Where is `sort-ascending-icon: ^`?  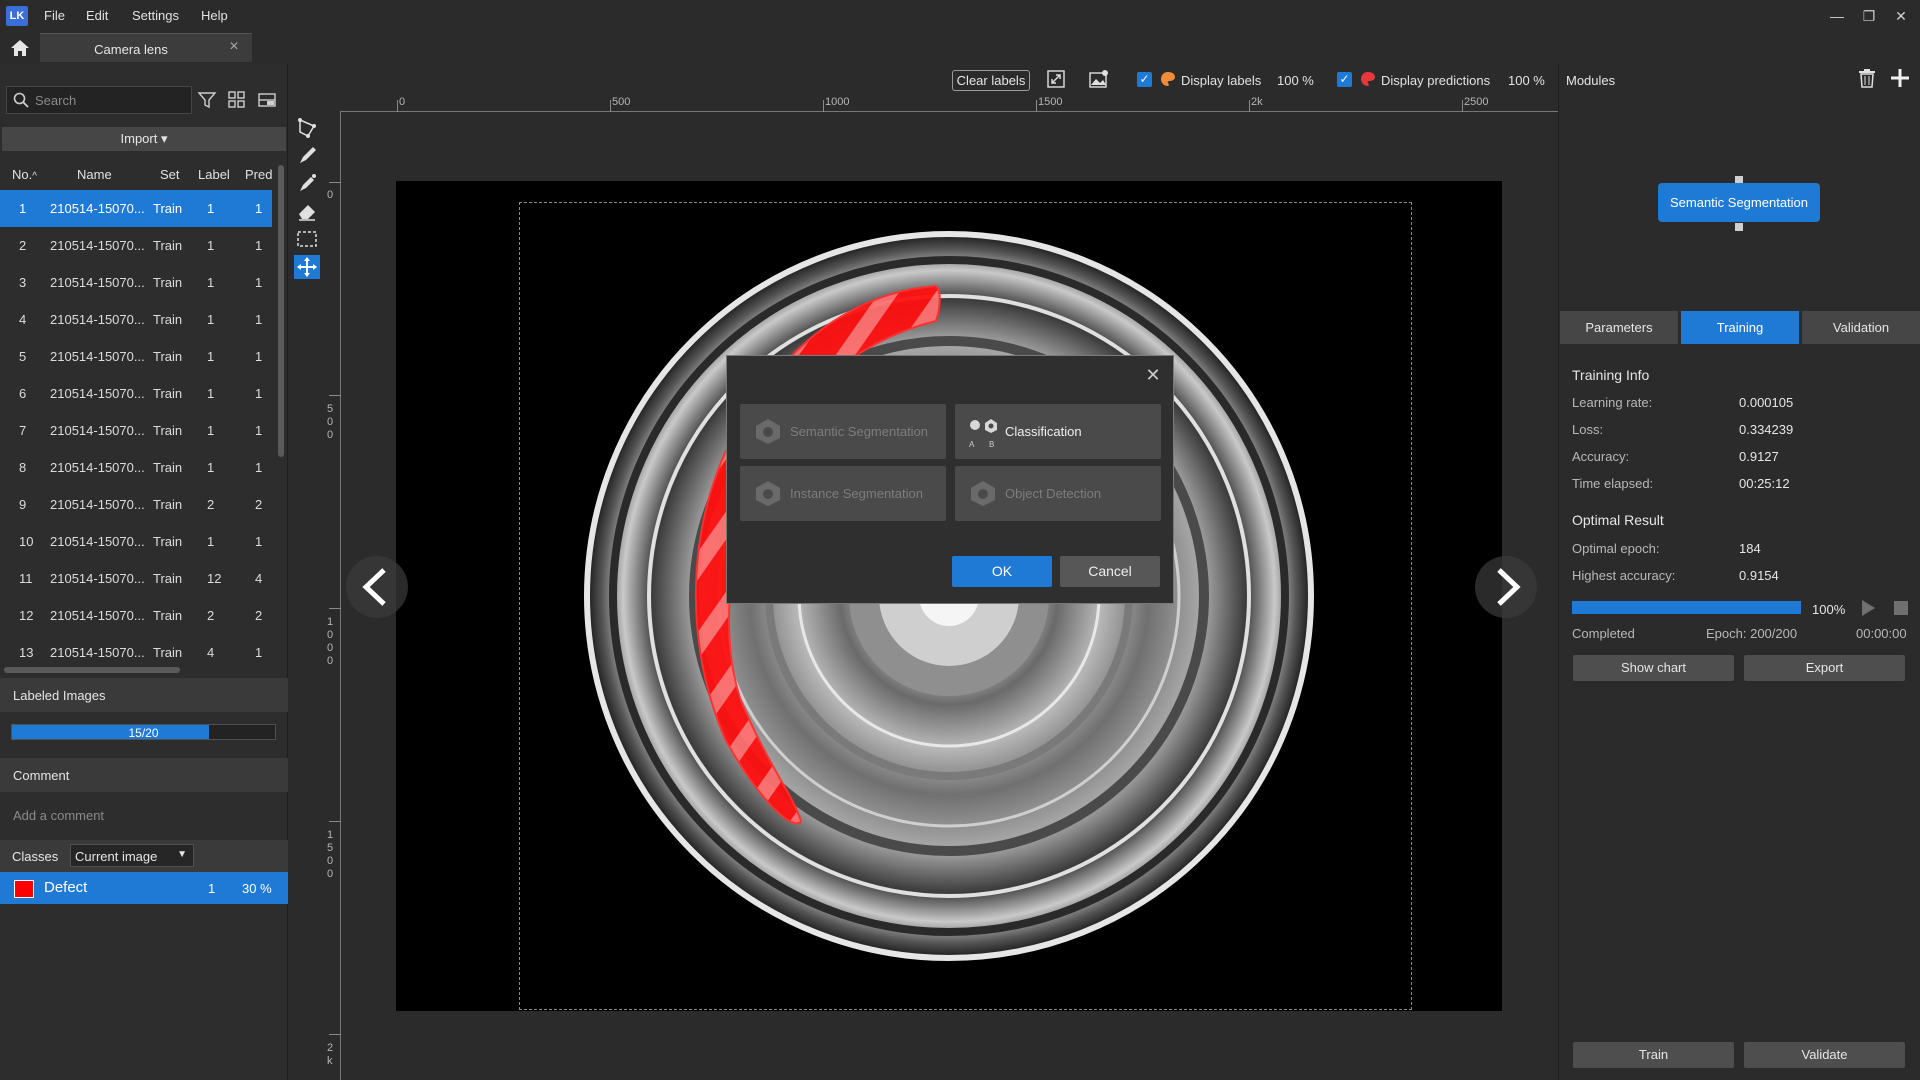 sort-ascending-icon: ^ is located at coordinates (34, 176).